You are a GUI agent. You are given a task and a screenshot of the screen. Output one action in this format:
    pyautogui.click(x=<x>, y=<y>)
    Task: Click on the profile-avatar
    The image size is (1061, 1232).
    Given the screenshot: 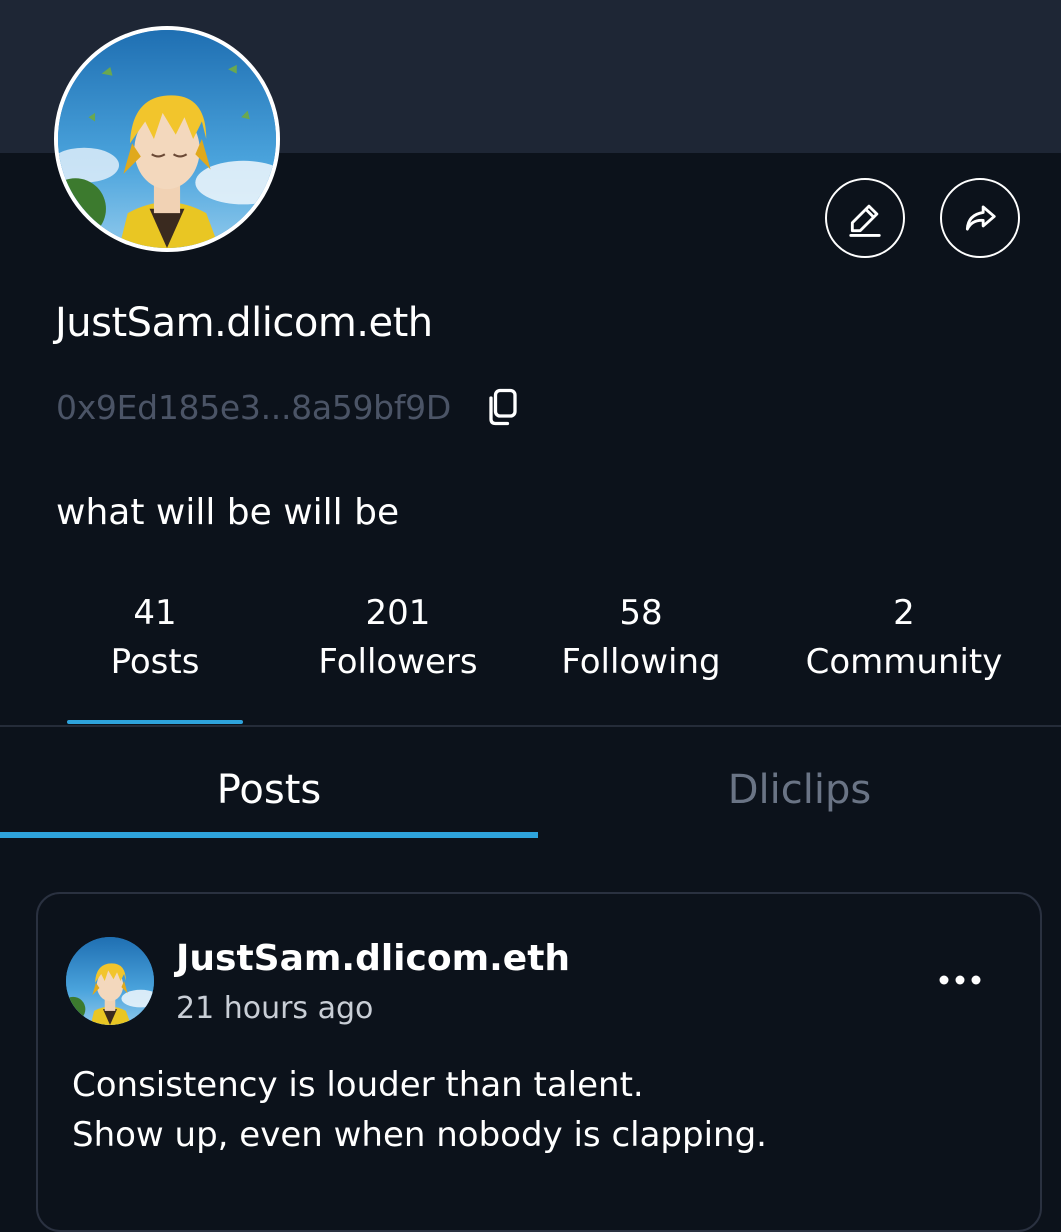 What is the action you would take?
    pyautogui.click(x=167, y=139)
    